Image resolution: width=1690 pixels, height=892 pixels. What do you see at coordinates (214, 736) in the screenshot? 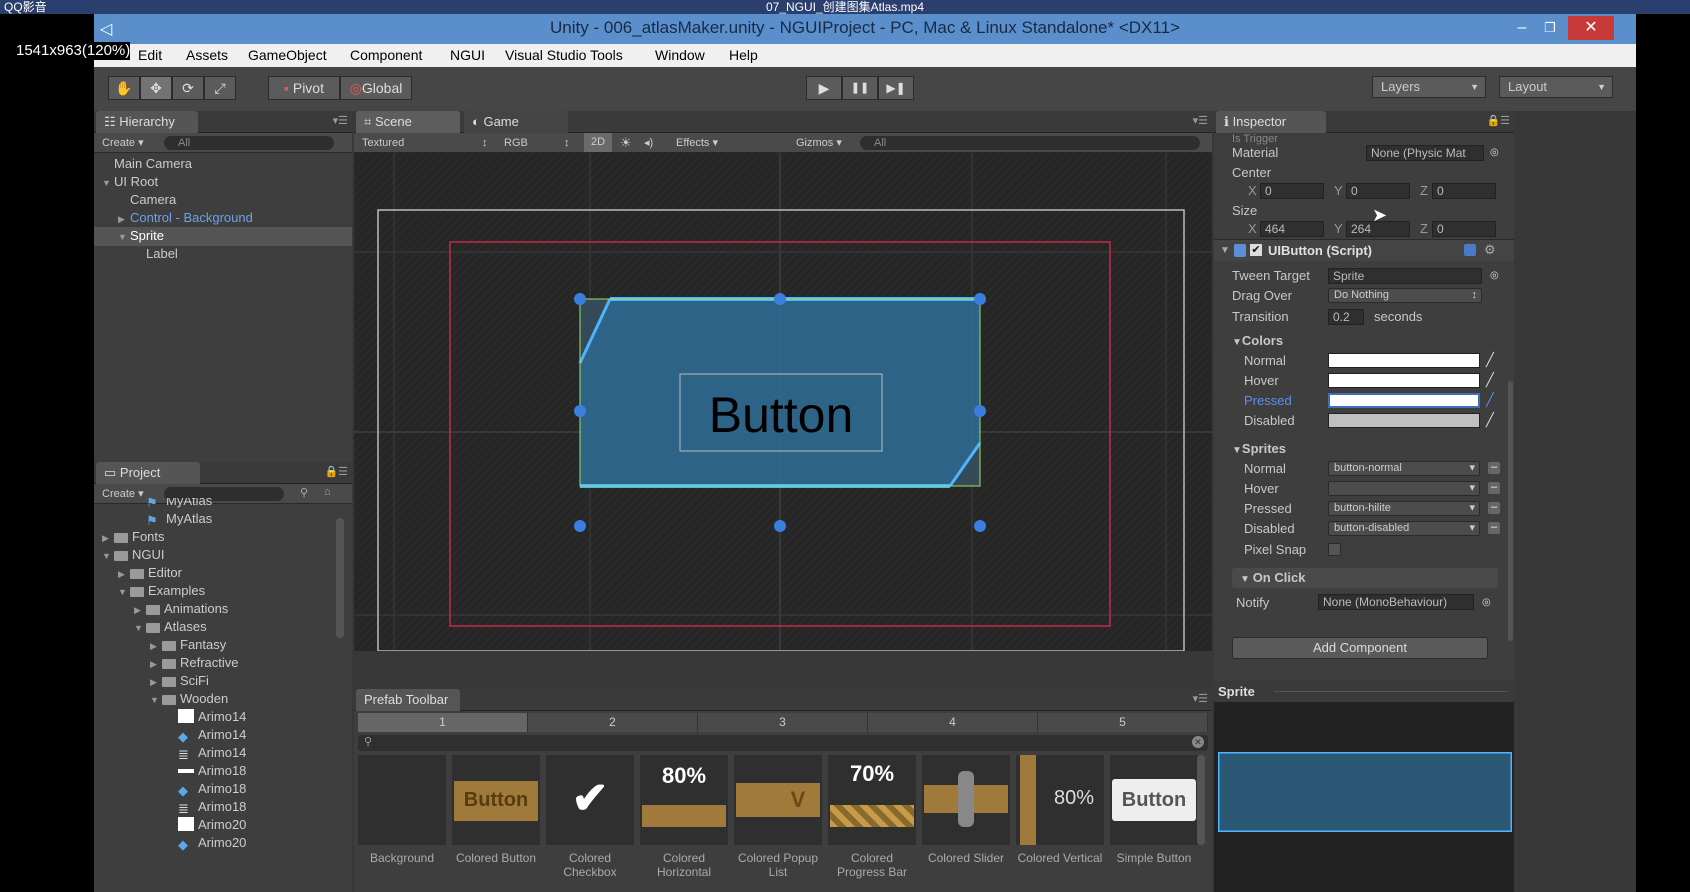
I see `project-item: ◆ Arimo14` at bounding box center [214, 736].